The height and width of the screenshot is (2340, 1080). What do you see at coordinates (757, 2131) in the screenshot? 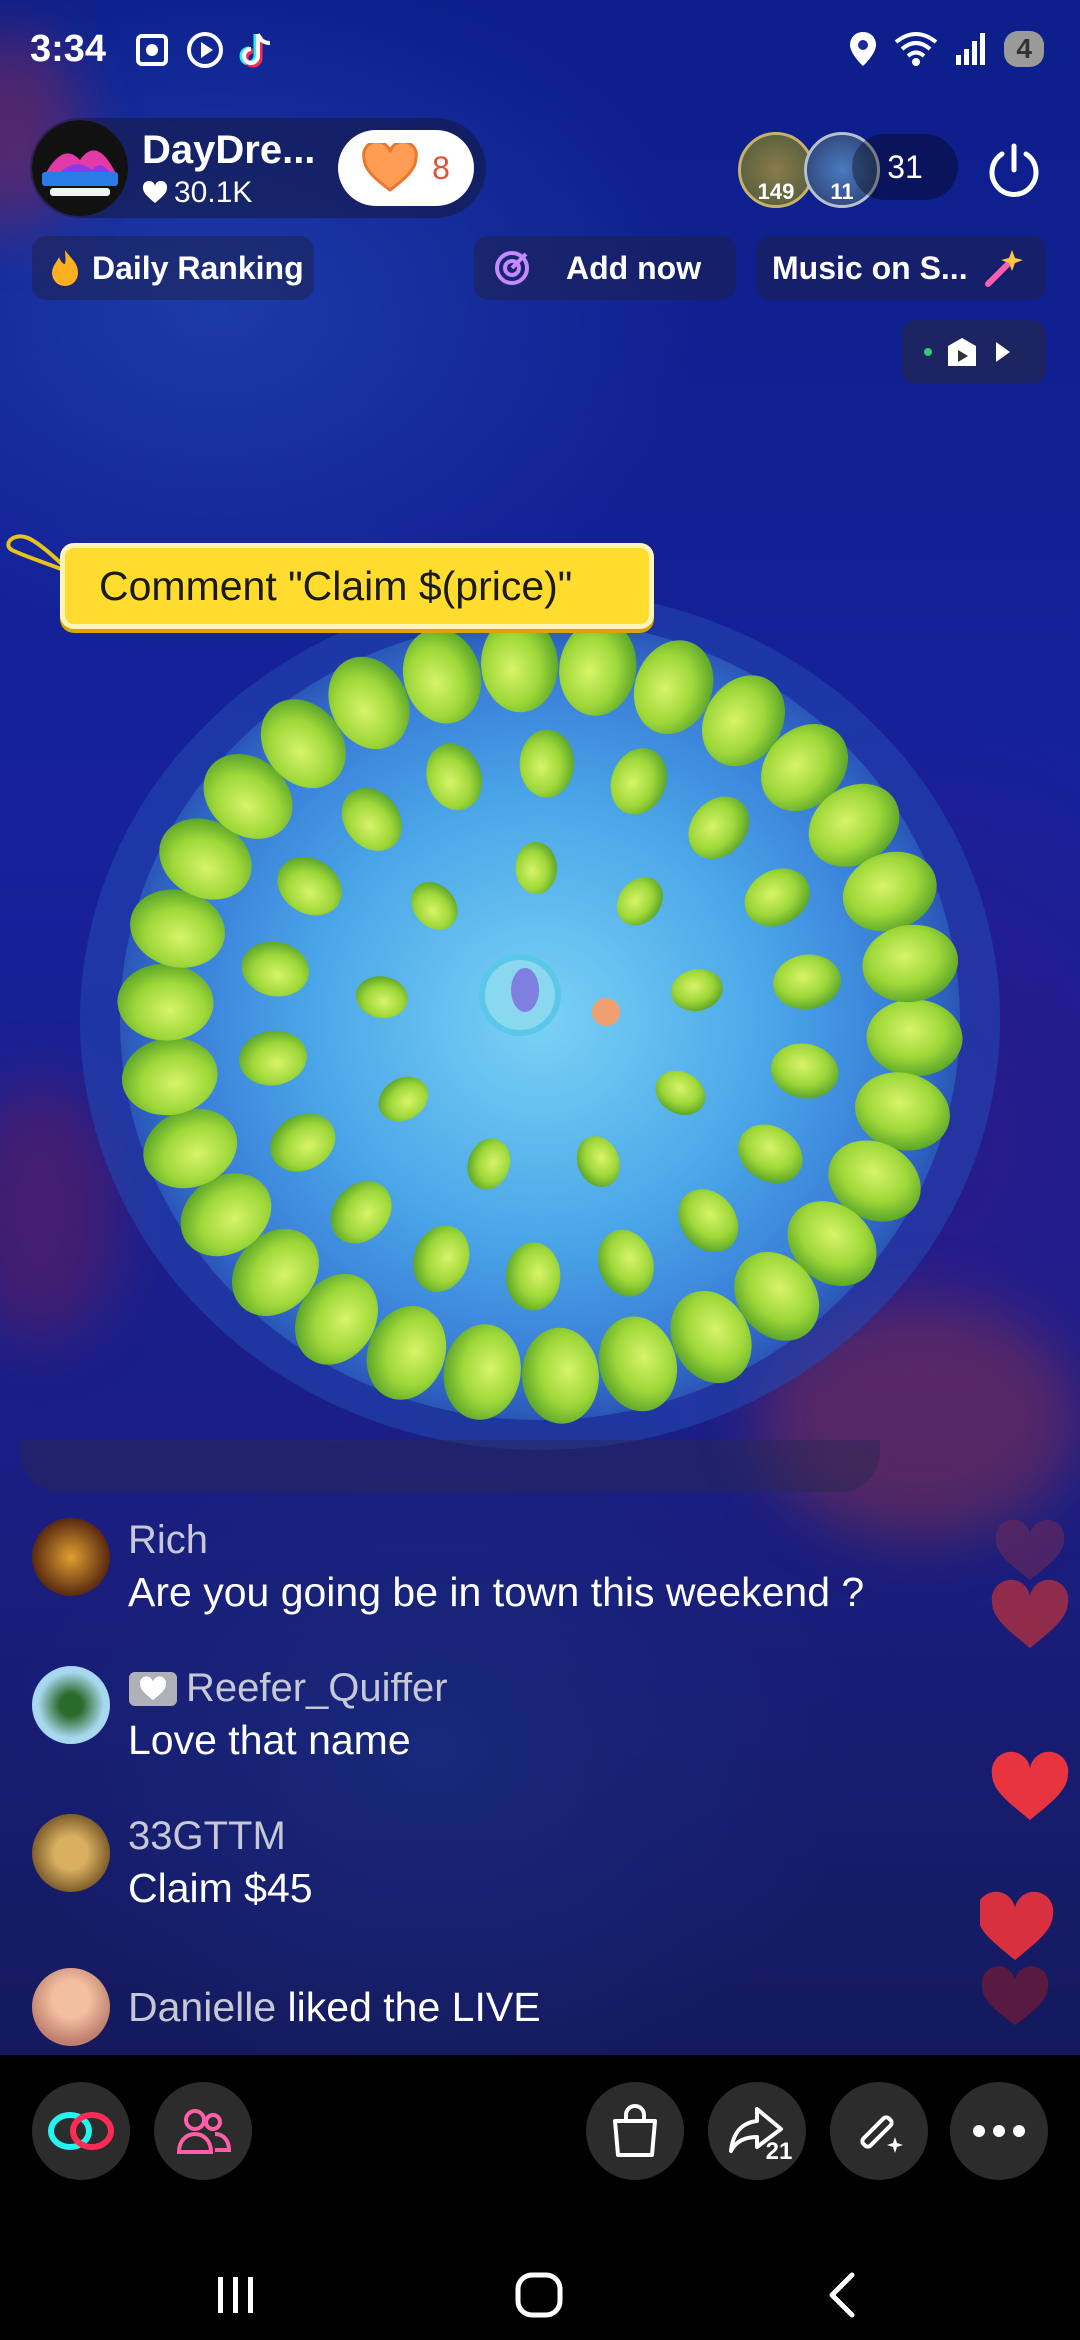
I see `share-button: 21` at bounding box center [757, 2131].